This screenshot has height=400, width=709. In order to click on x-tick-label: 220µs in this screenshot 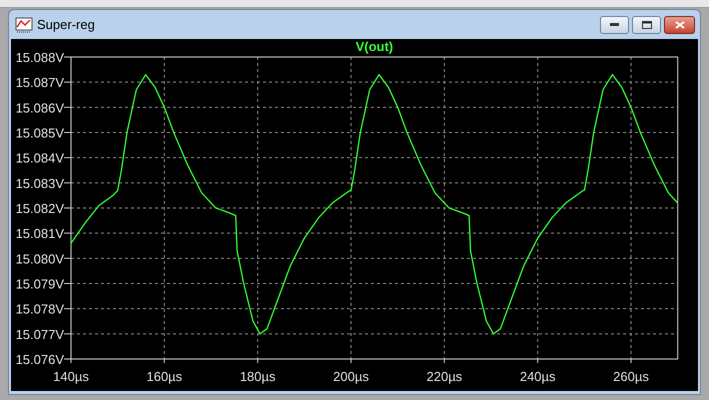, I will do `click(444, 376)`.